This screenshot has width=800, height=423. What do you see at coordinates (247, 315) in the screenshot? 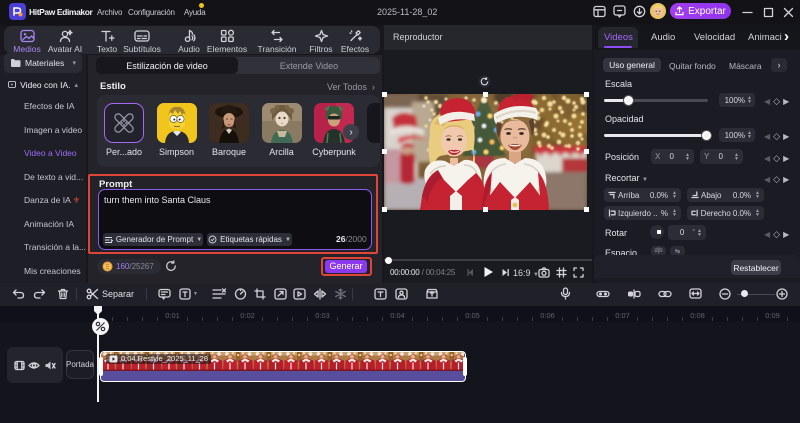
I see `svg-text: 0:02` at bounding box center [247, 315].